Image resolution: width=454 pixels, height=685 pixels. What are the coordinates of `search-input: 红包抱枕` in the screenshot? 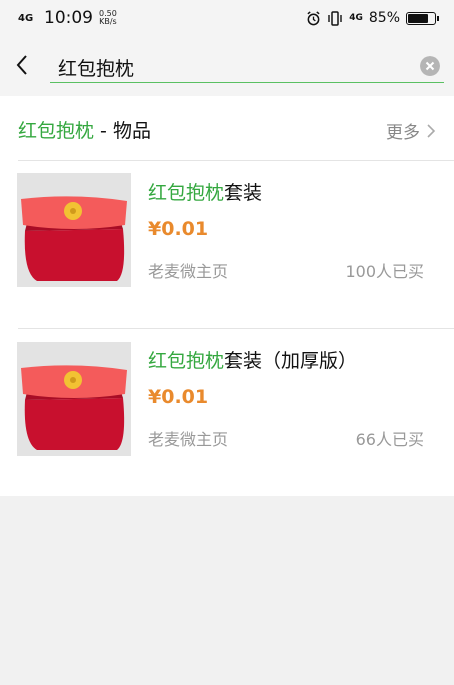 It's located at (247, 66).